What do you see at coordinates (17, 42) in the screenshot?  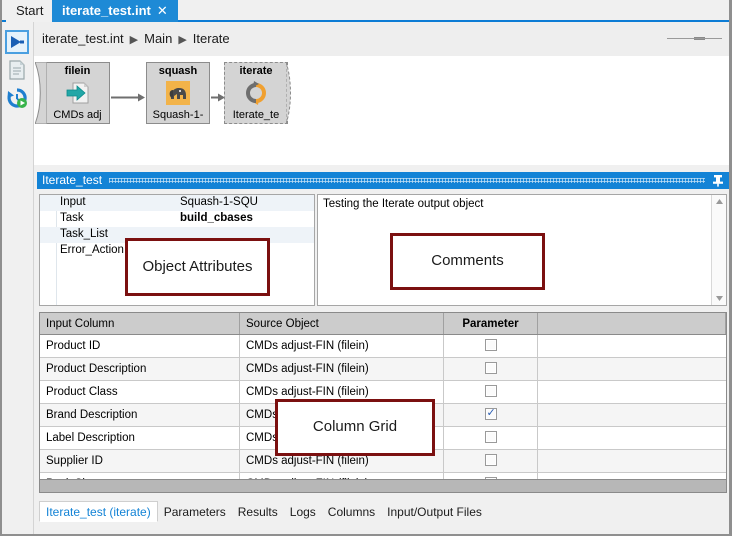 I see `run-icon` at bounding box center [17, 42].